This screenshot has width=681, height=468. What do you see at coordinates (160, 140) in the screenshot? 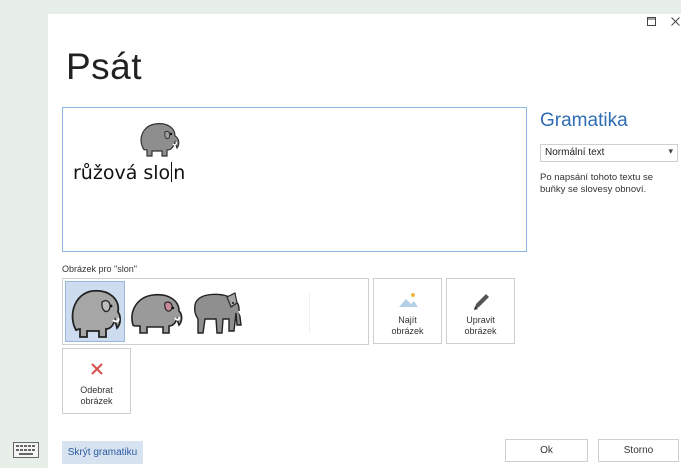
I see `elephant-symbol` at bounding box center [160, 140].